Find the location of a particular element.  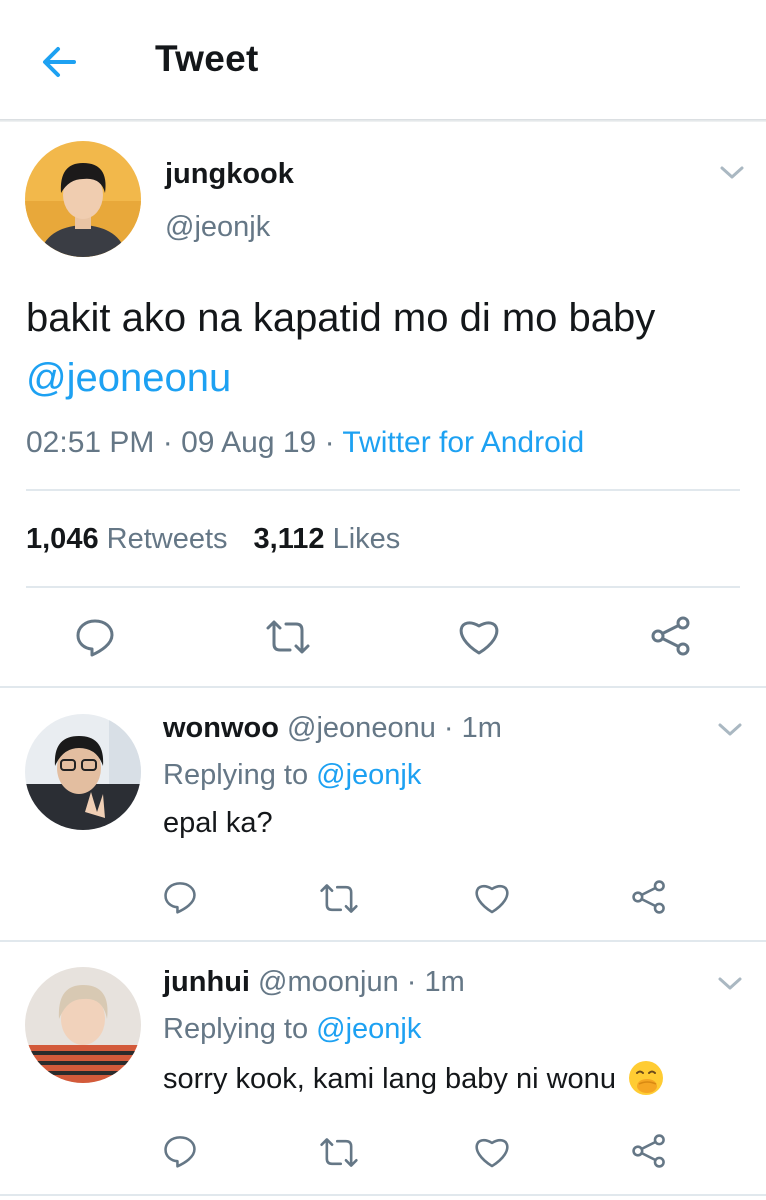

tweet-date: 09 Aug 19 is located at coordinates (249, 442).